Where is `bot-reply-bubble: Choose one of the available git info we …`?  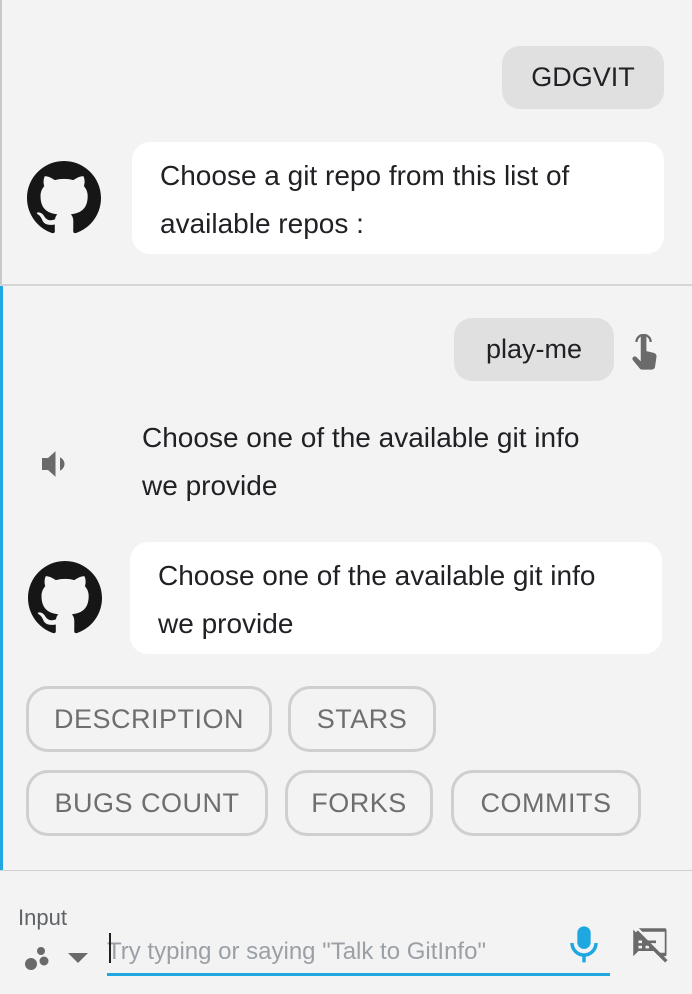
bot-reply-bubble: Choose one of the available git info we … is located at coordinates (396, 598).